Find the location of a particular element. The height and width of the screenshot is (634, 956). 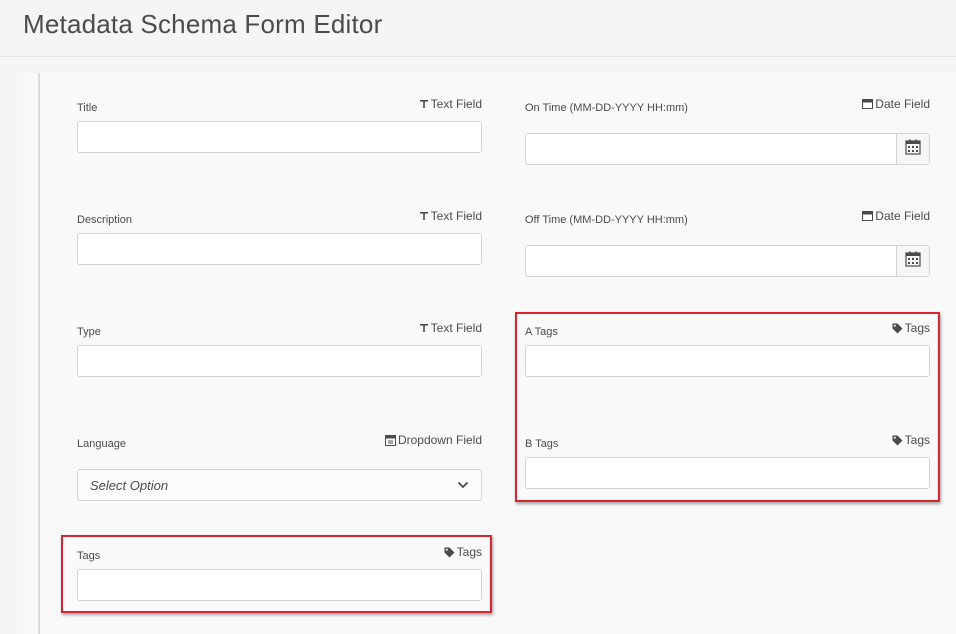

description-field-type: Text Field is located at coordinates (431, 216).